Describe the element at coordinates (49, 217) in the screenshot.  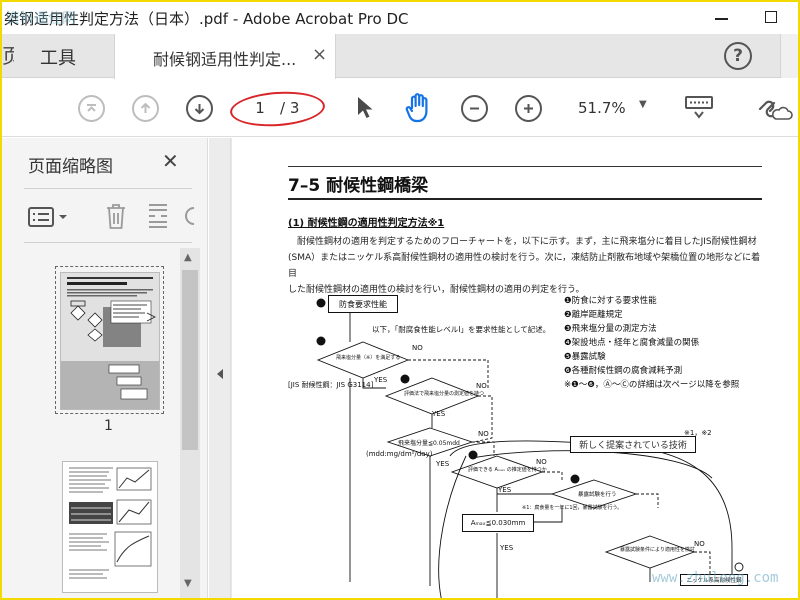
I see `options-menu-icon` at that location.